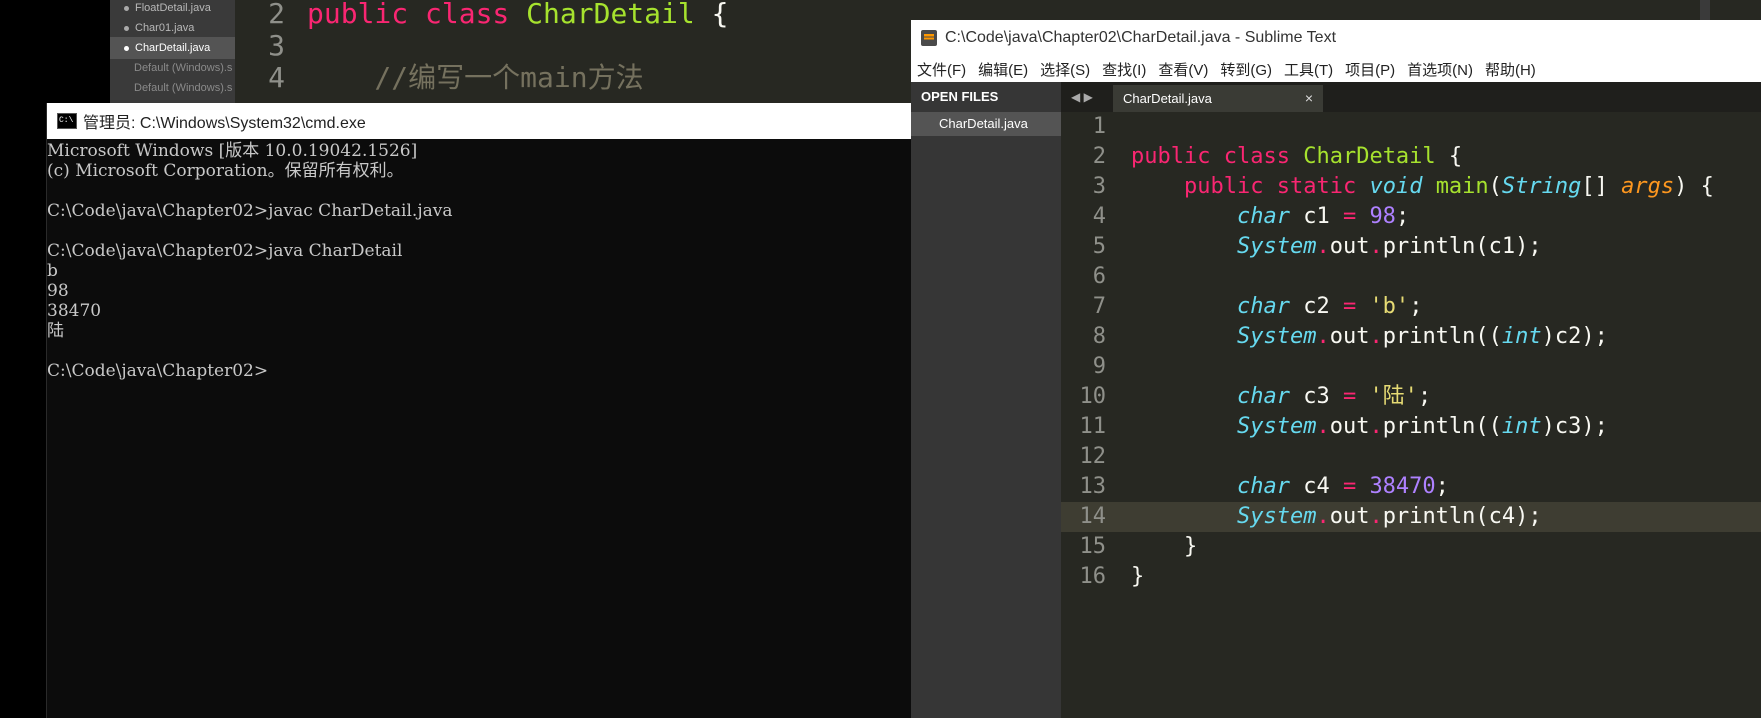 The image size is (1761, 718). Describe the element at coordinates (1082, 97) in the screenshot. I see `tab-nav-arrows: ◀ ▶` at that location.